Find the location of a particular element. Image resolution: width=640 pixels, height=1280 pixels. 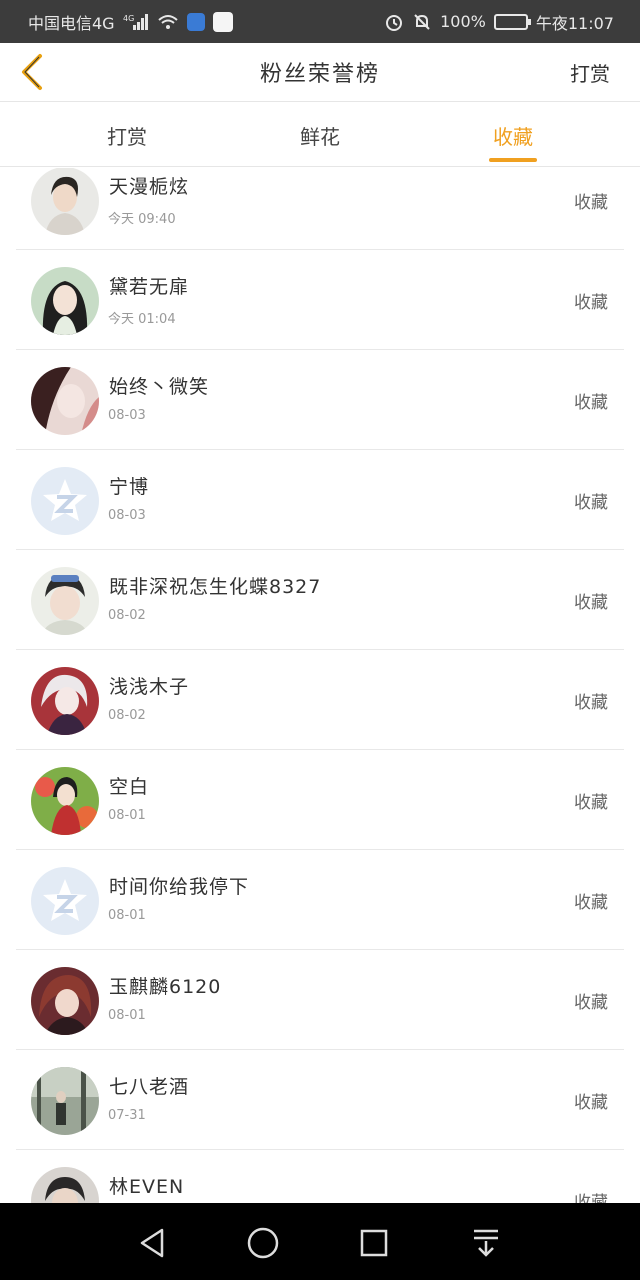

fan-name: 始终丶微笑 is located at coordinates (159, 387).